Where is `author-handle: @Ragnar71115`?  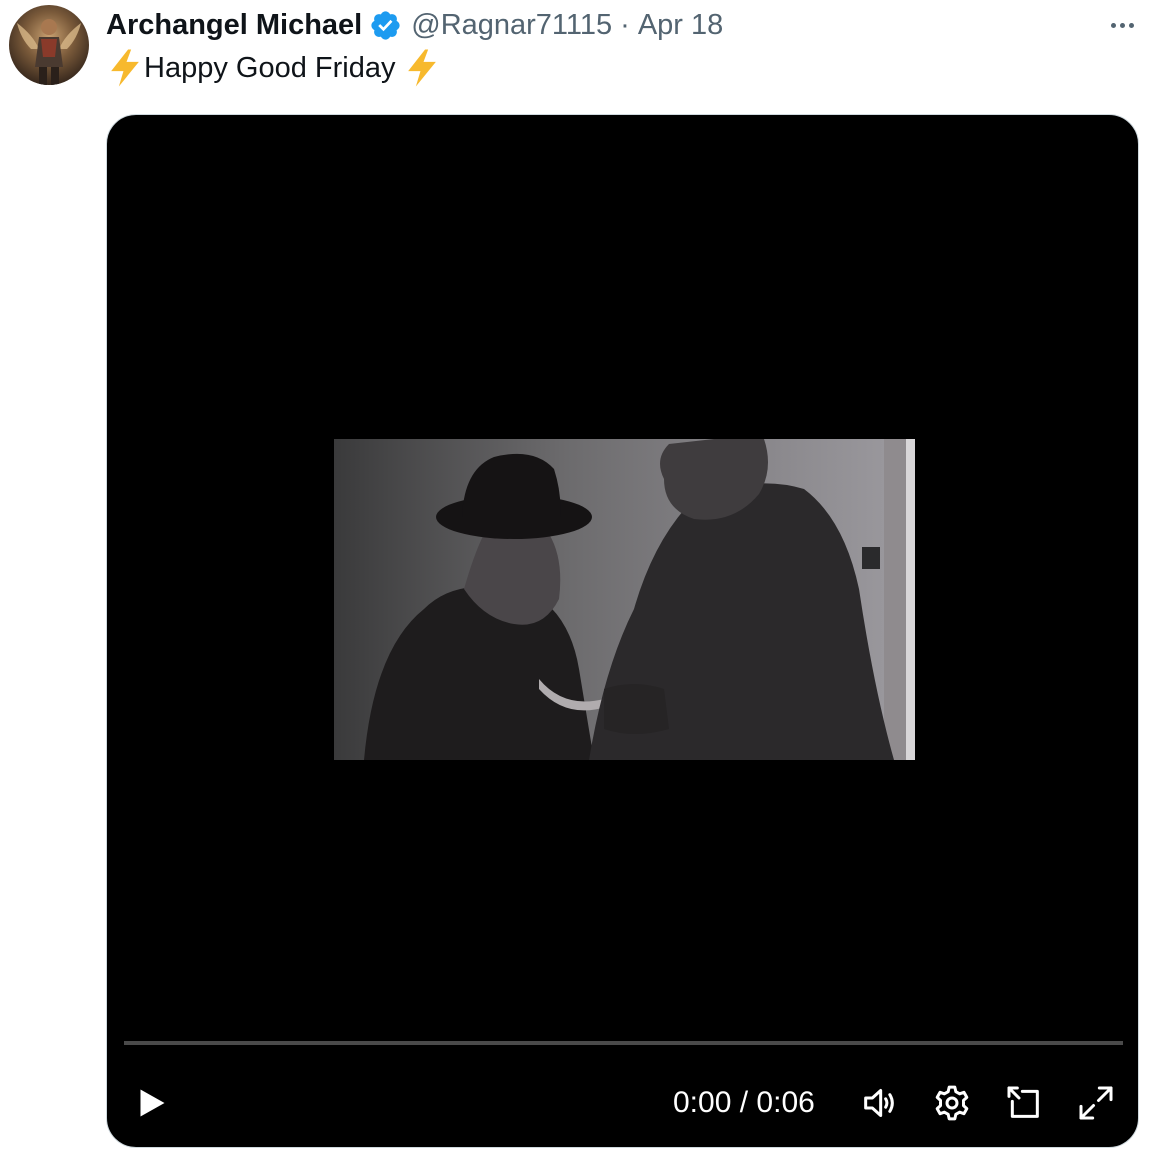 author-handle: @Ragnar71115 is located at coordinates (511, 25).